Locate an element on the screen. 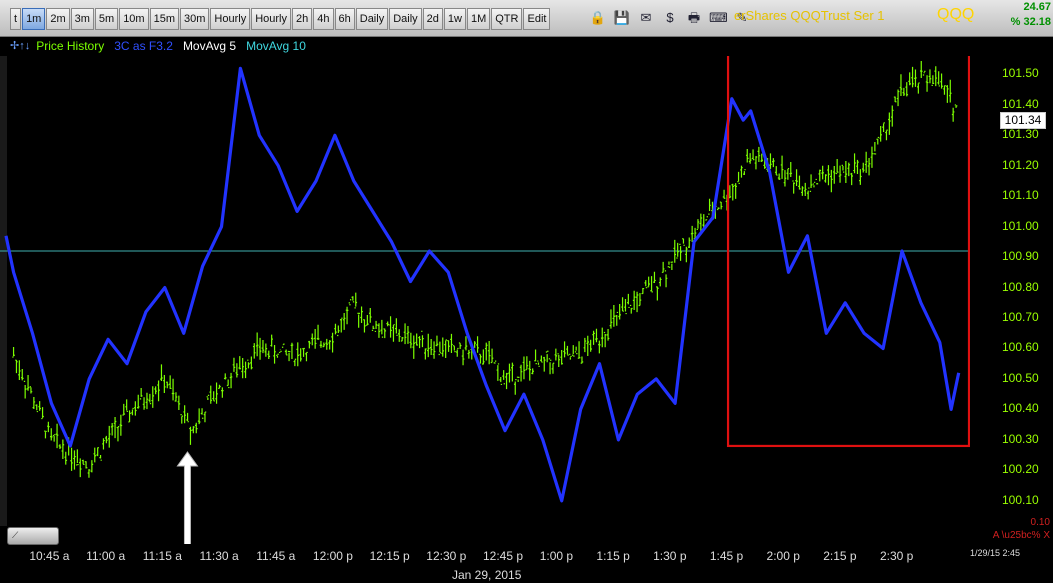  timeframe-button-10m: 10m is located at coordinates (134, 19).